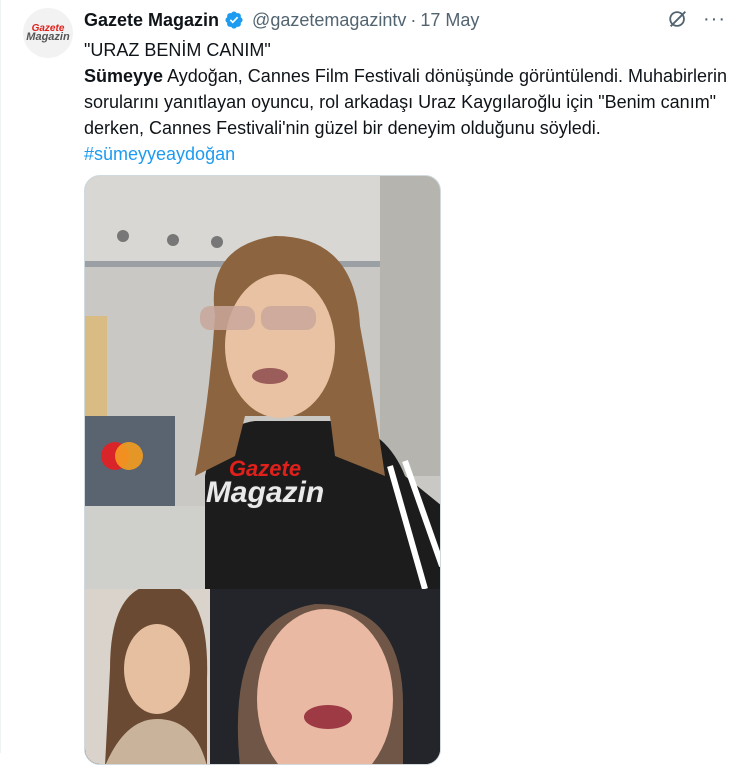  Describe the element at coordinates (234, 20) in the screenshot. I see `verified-badge-icon` at that location.